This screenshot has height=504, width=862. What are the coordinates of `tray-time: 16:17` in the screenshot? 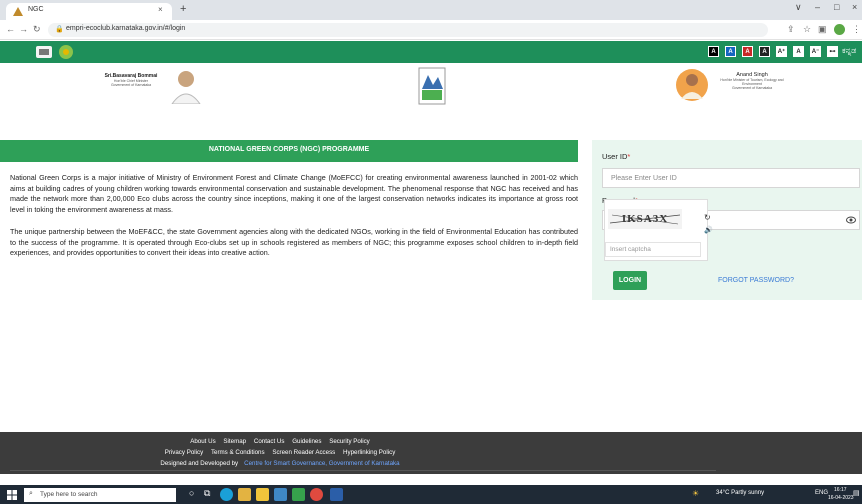 It's located at (840, 490).